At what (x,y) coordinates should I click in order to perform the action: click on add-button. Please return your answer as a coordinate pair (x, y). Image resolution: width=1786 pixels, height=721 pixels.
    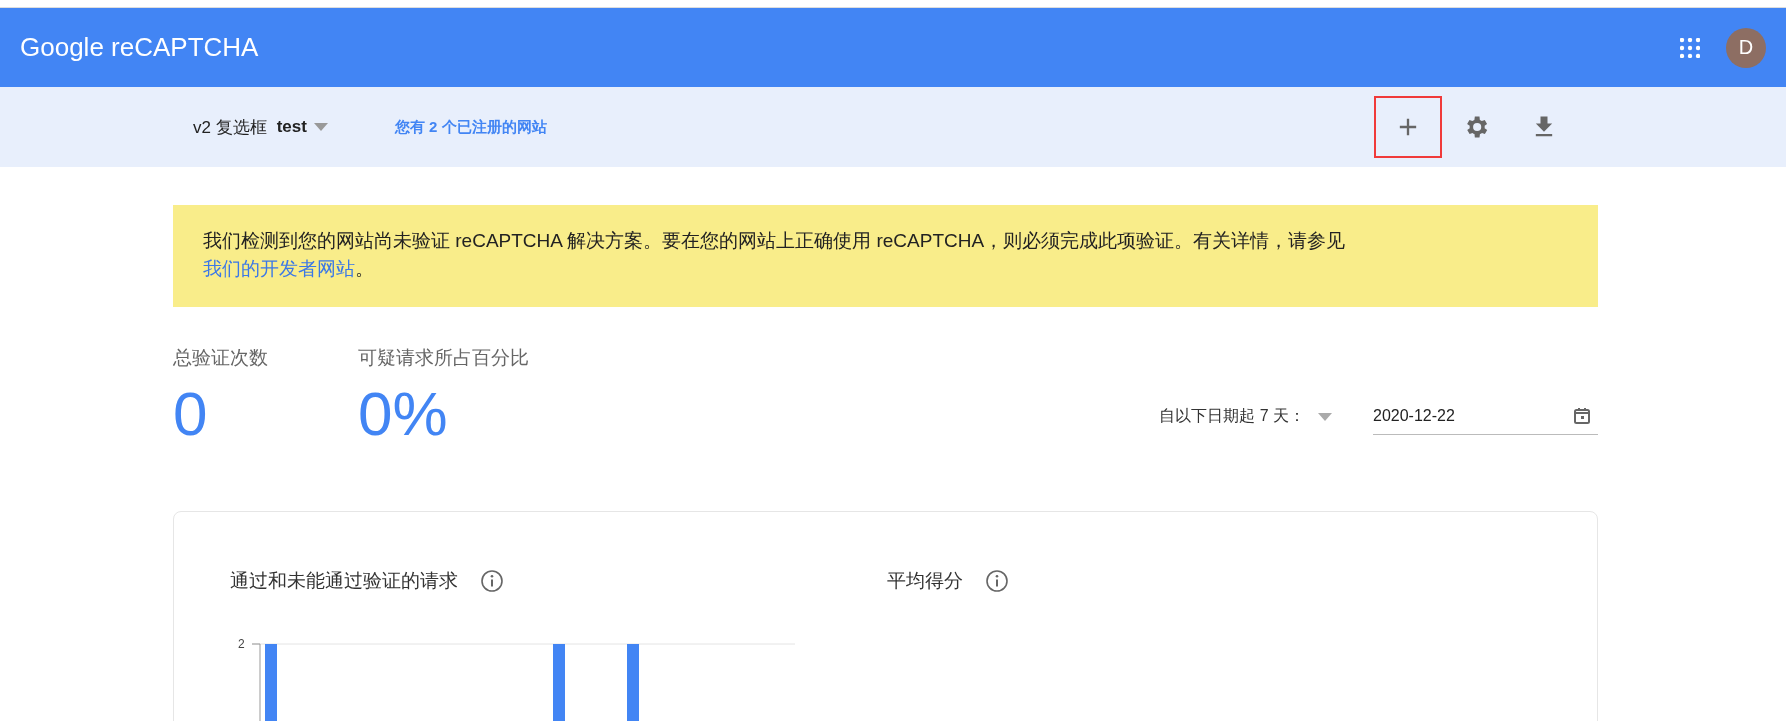
    Looking at the image, I should click on (1408, 127).